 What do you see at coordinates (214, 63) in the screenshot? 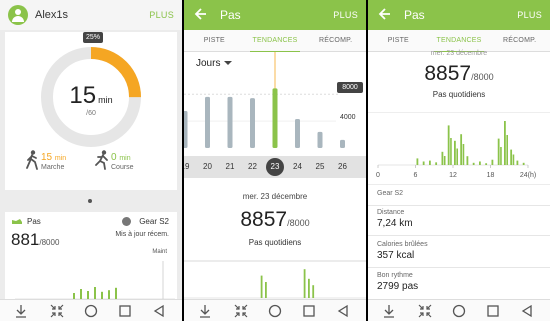
I see `range-selector: Jours` at bounding box center [214, 63].